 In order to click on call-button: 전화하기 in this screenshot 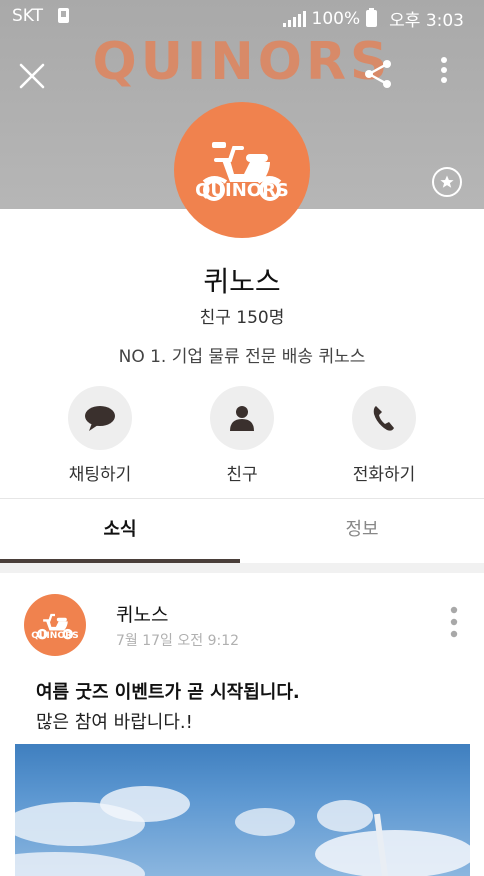, I will do `click(384, 435)`.